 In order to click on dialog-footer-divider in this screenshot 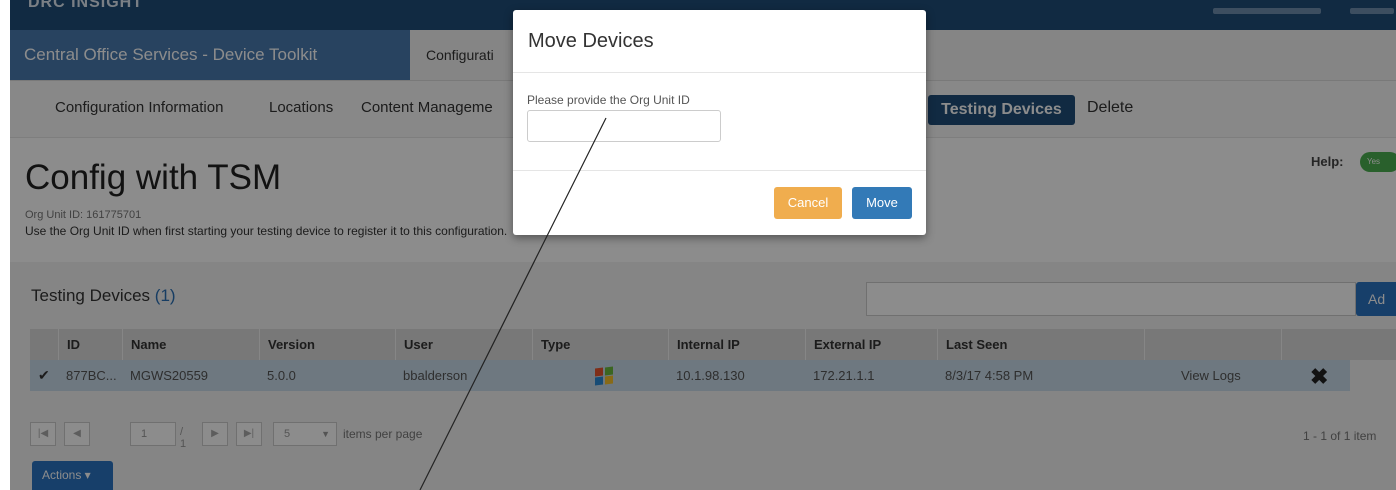, I will do `click(719, 170)`.